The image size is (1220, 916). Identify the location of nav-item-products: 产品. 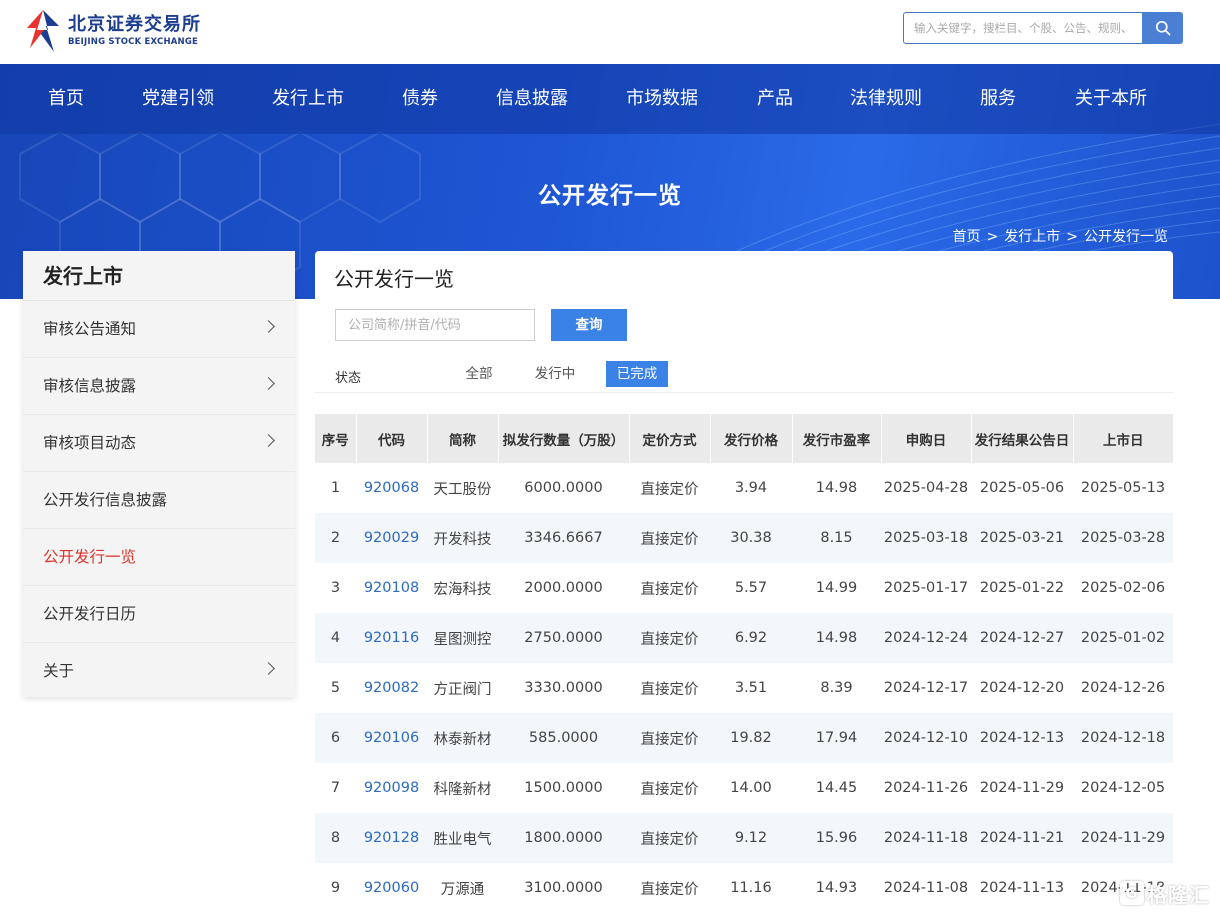
(775, 99).